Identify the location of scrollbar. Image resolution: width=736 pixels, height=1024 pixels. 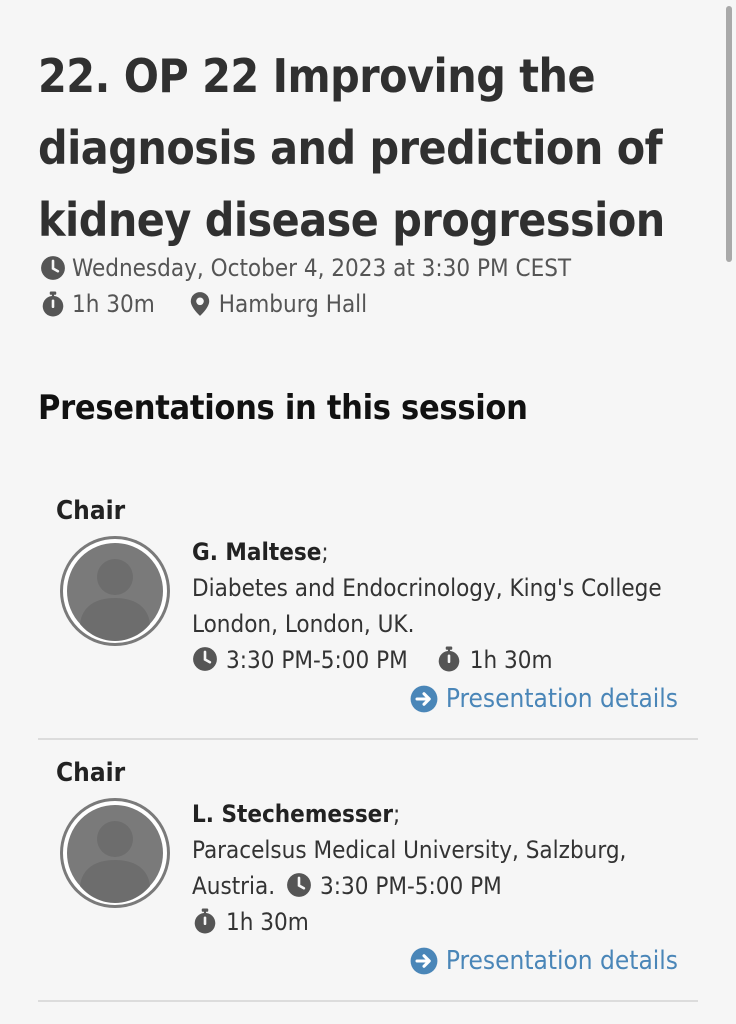
(730, 512).